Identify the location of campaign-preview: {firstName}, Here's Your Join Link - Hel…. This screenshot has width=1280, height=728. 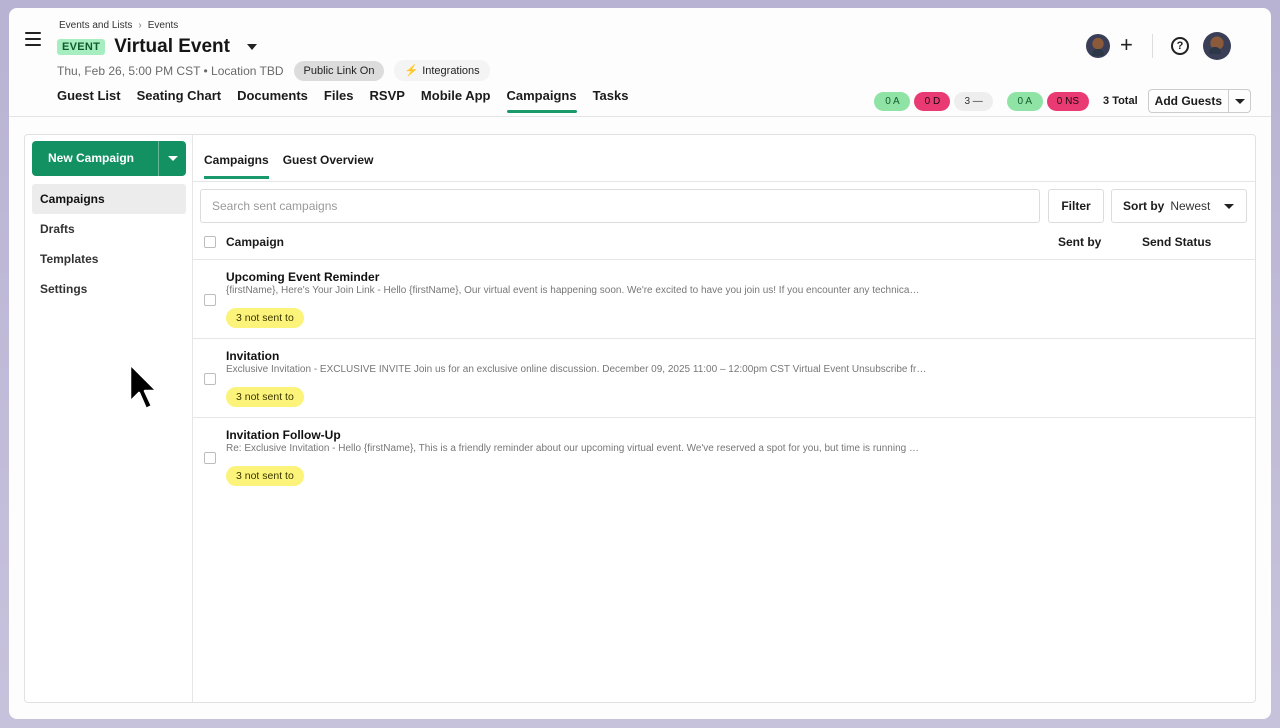
(573, 290).